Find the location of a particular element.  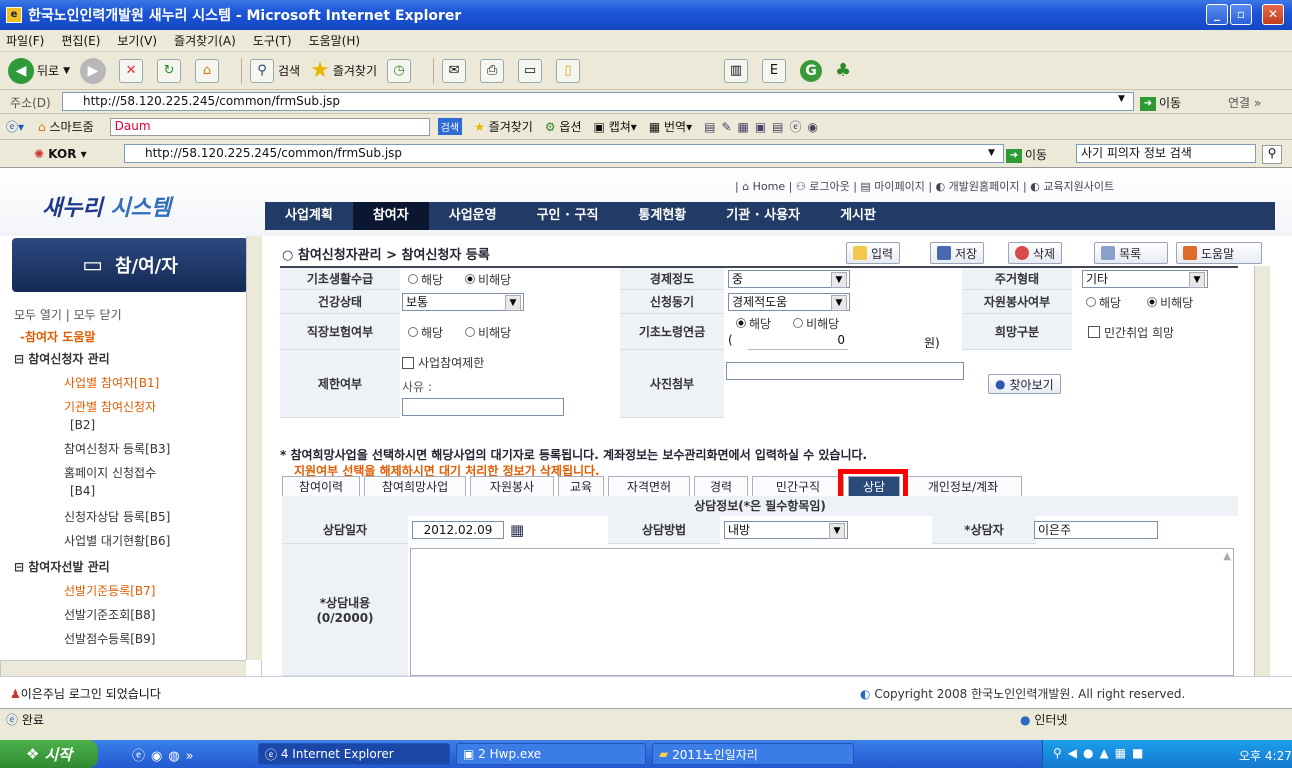

sidebar-item-b3: 참여신청자 등록[B3] is located at coordinates (117, 448).